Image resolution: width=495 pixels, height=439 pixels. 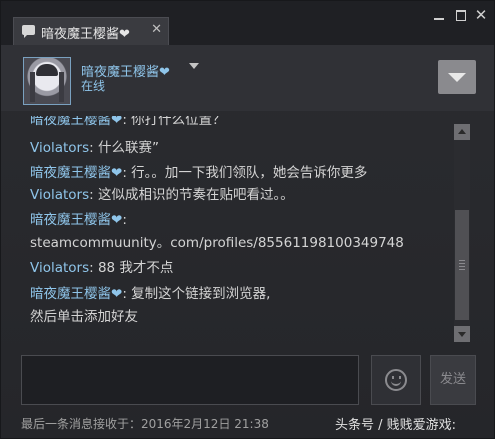 I want to click on message-text: : 你打什么位置？, so click(x=174, y=122).